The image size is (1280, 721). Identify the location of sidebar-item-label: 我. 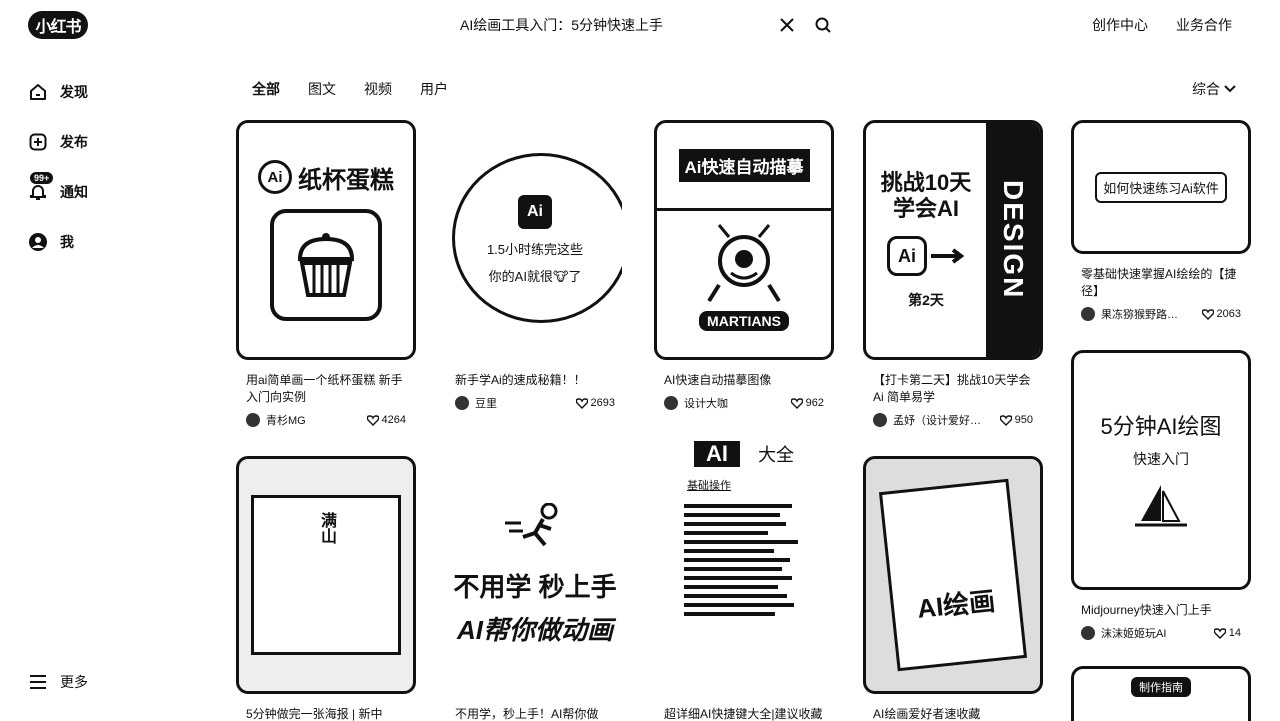
(67, 242).